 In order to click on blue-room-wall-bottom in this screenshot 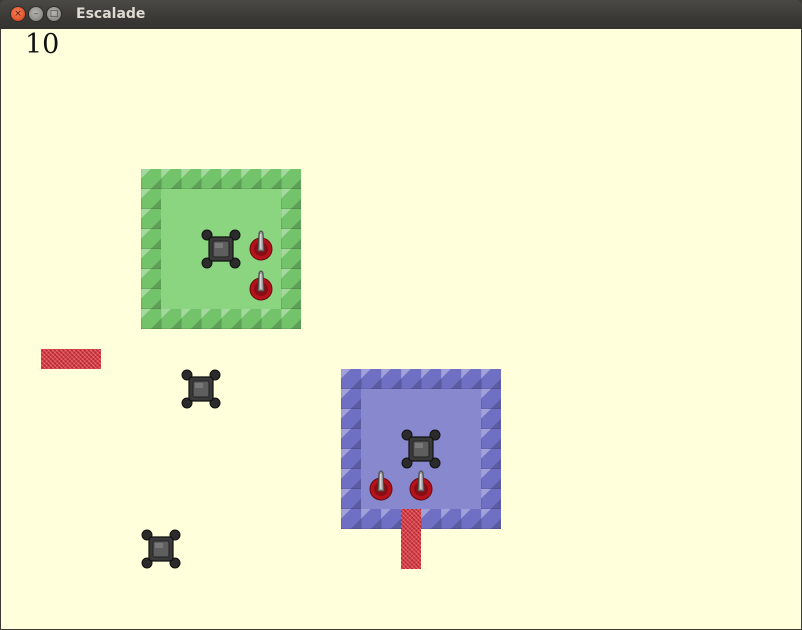, I will do `click(421, 519)`.